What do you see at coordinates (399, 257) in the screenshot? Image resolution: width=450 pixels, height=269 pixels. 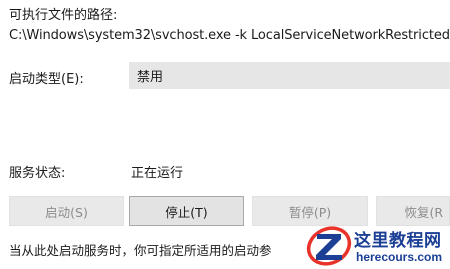 I see `watermark-url: herecours.com` at bounding box center [399, 257].